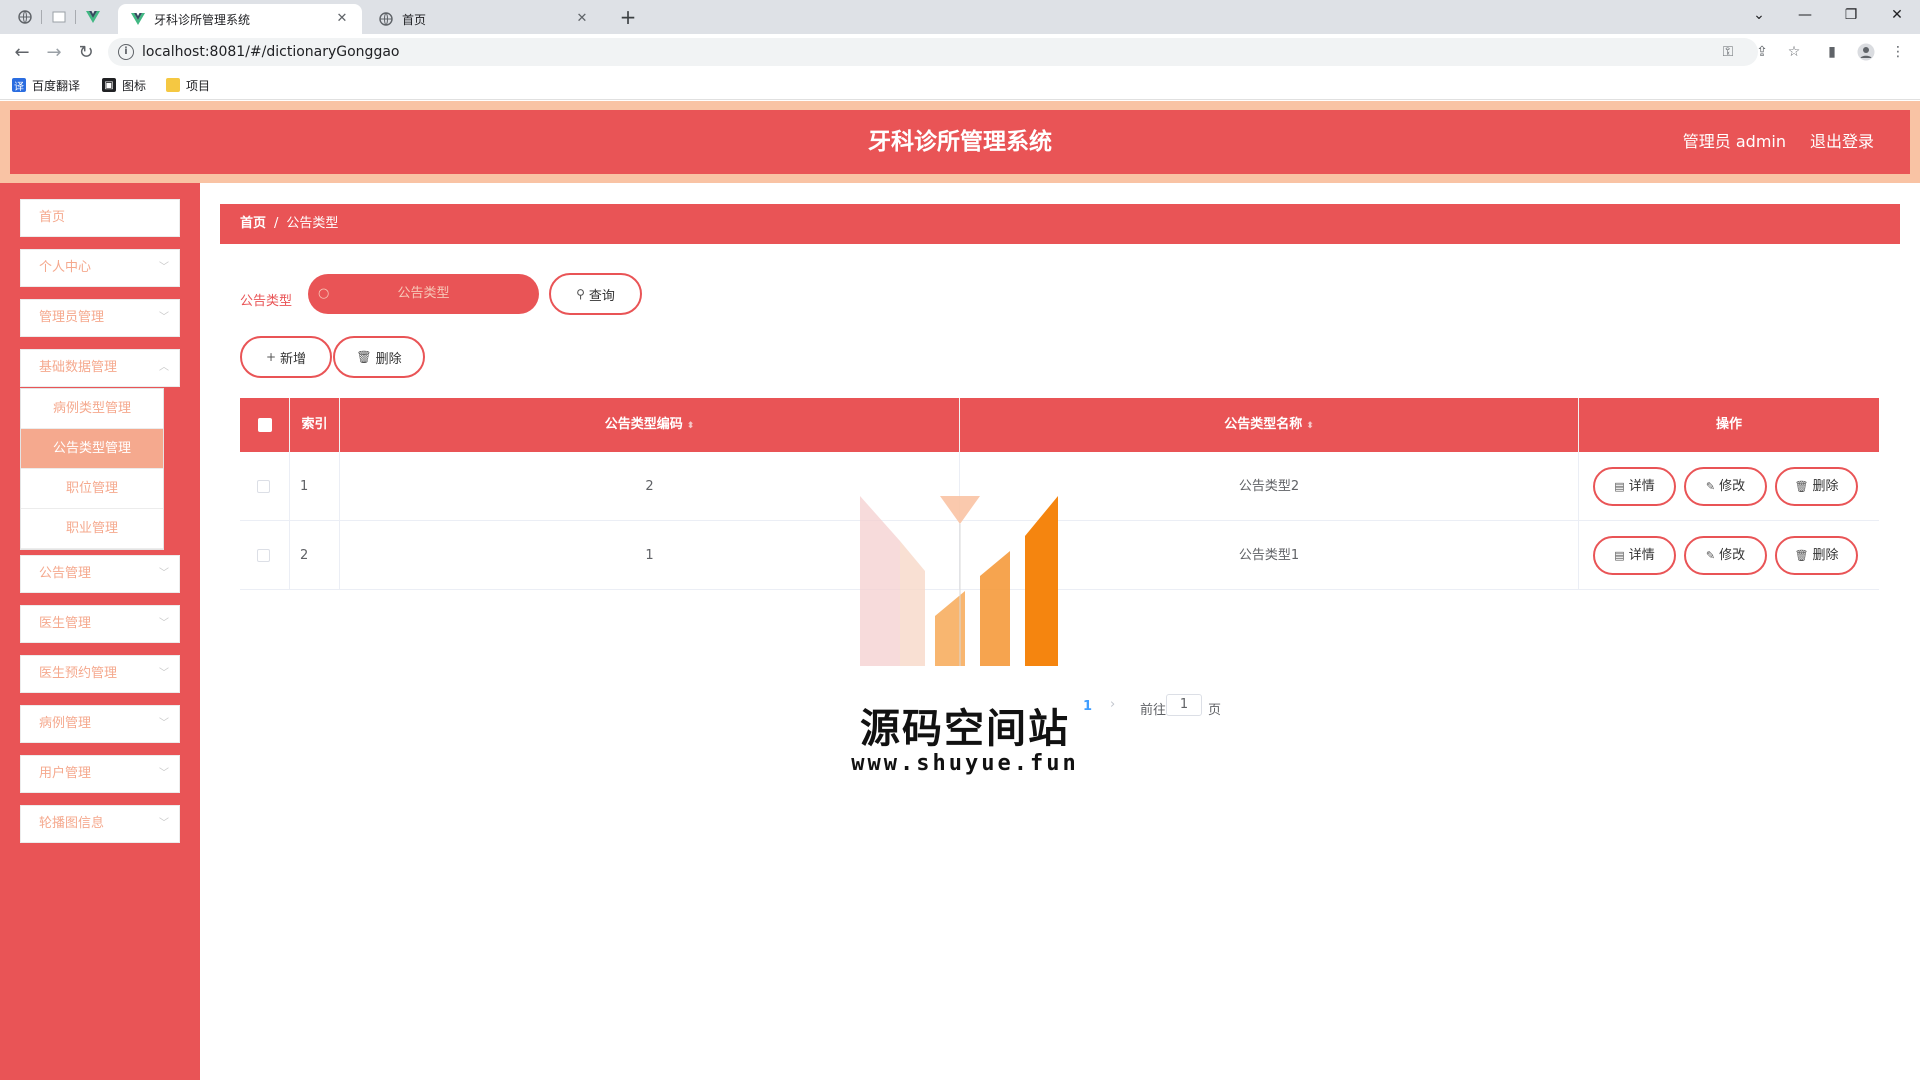  Describe the element at coordinates (1897, 15) in the screenshot. I see `window-close-icon: ✕` at that location.